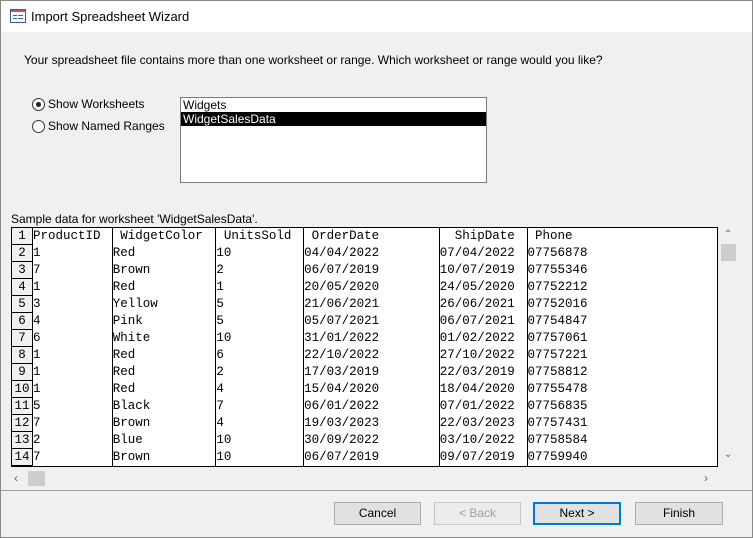  Describe the element at coordinates (376, 490) in the screenshot. I see `separator` at that location.